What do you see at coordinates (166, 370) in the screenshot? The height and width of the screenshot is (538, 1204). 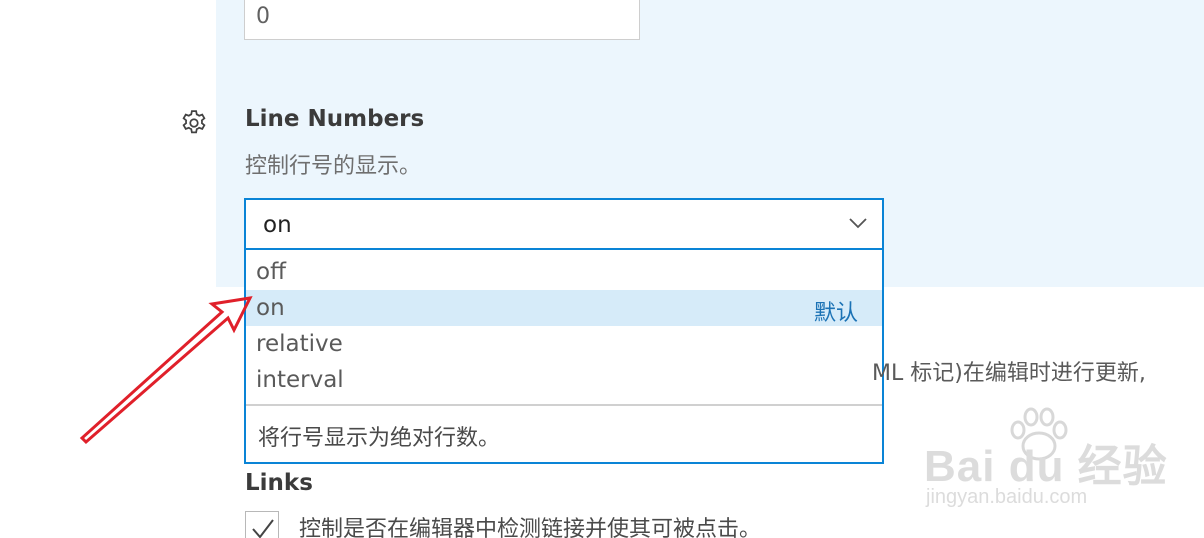 I see `annotation-arrow` at bounding box center [166, 370].